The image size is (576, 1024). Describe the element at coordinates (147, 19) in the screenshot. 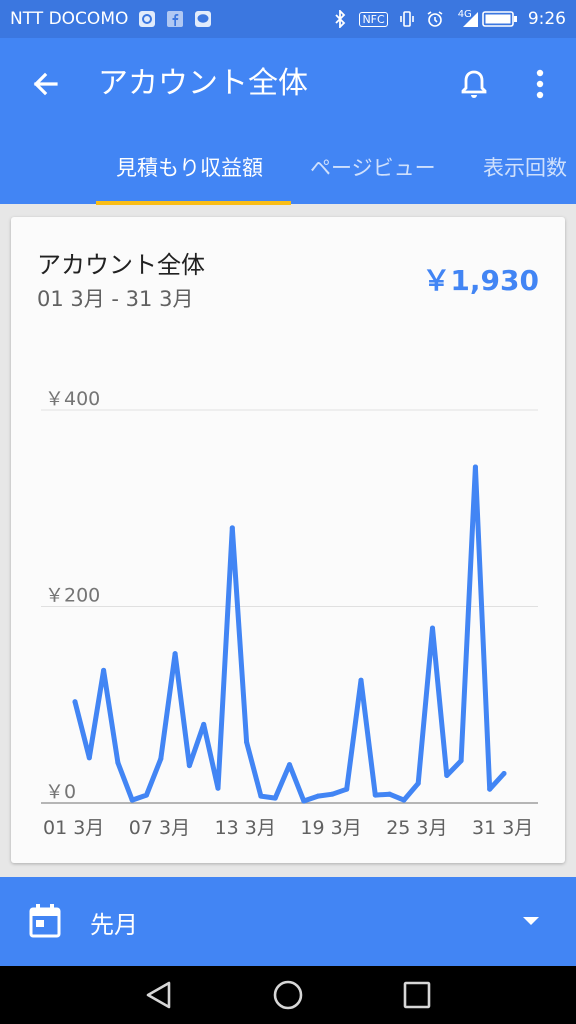

I see `app-notification-icon` at that location.